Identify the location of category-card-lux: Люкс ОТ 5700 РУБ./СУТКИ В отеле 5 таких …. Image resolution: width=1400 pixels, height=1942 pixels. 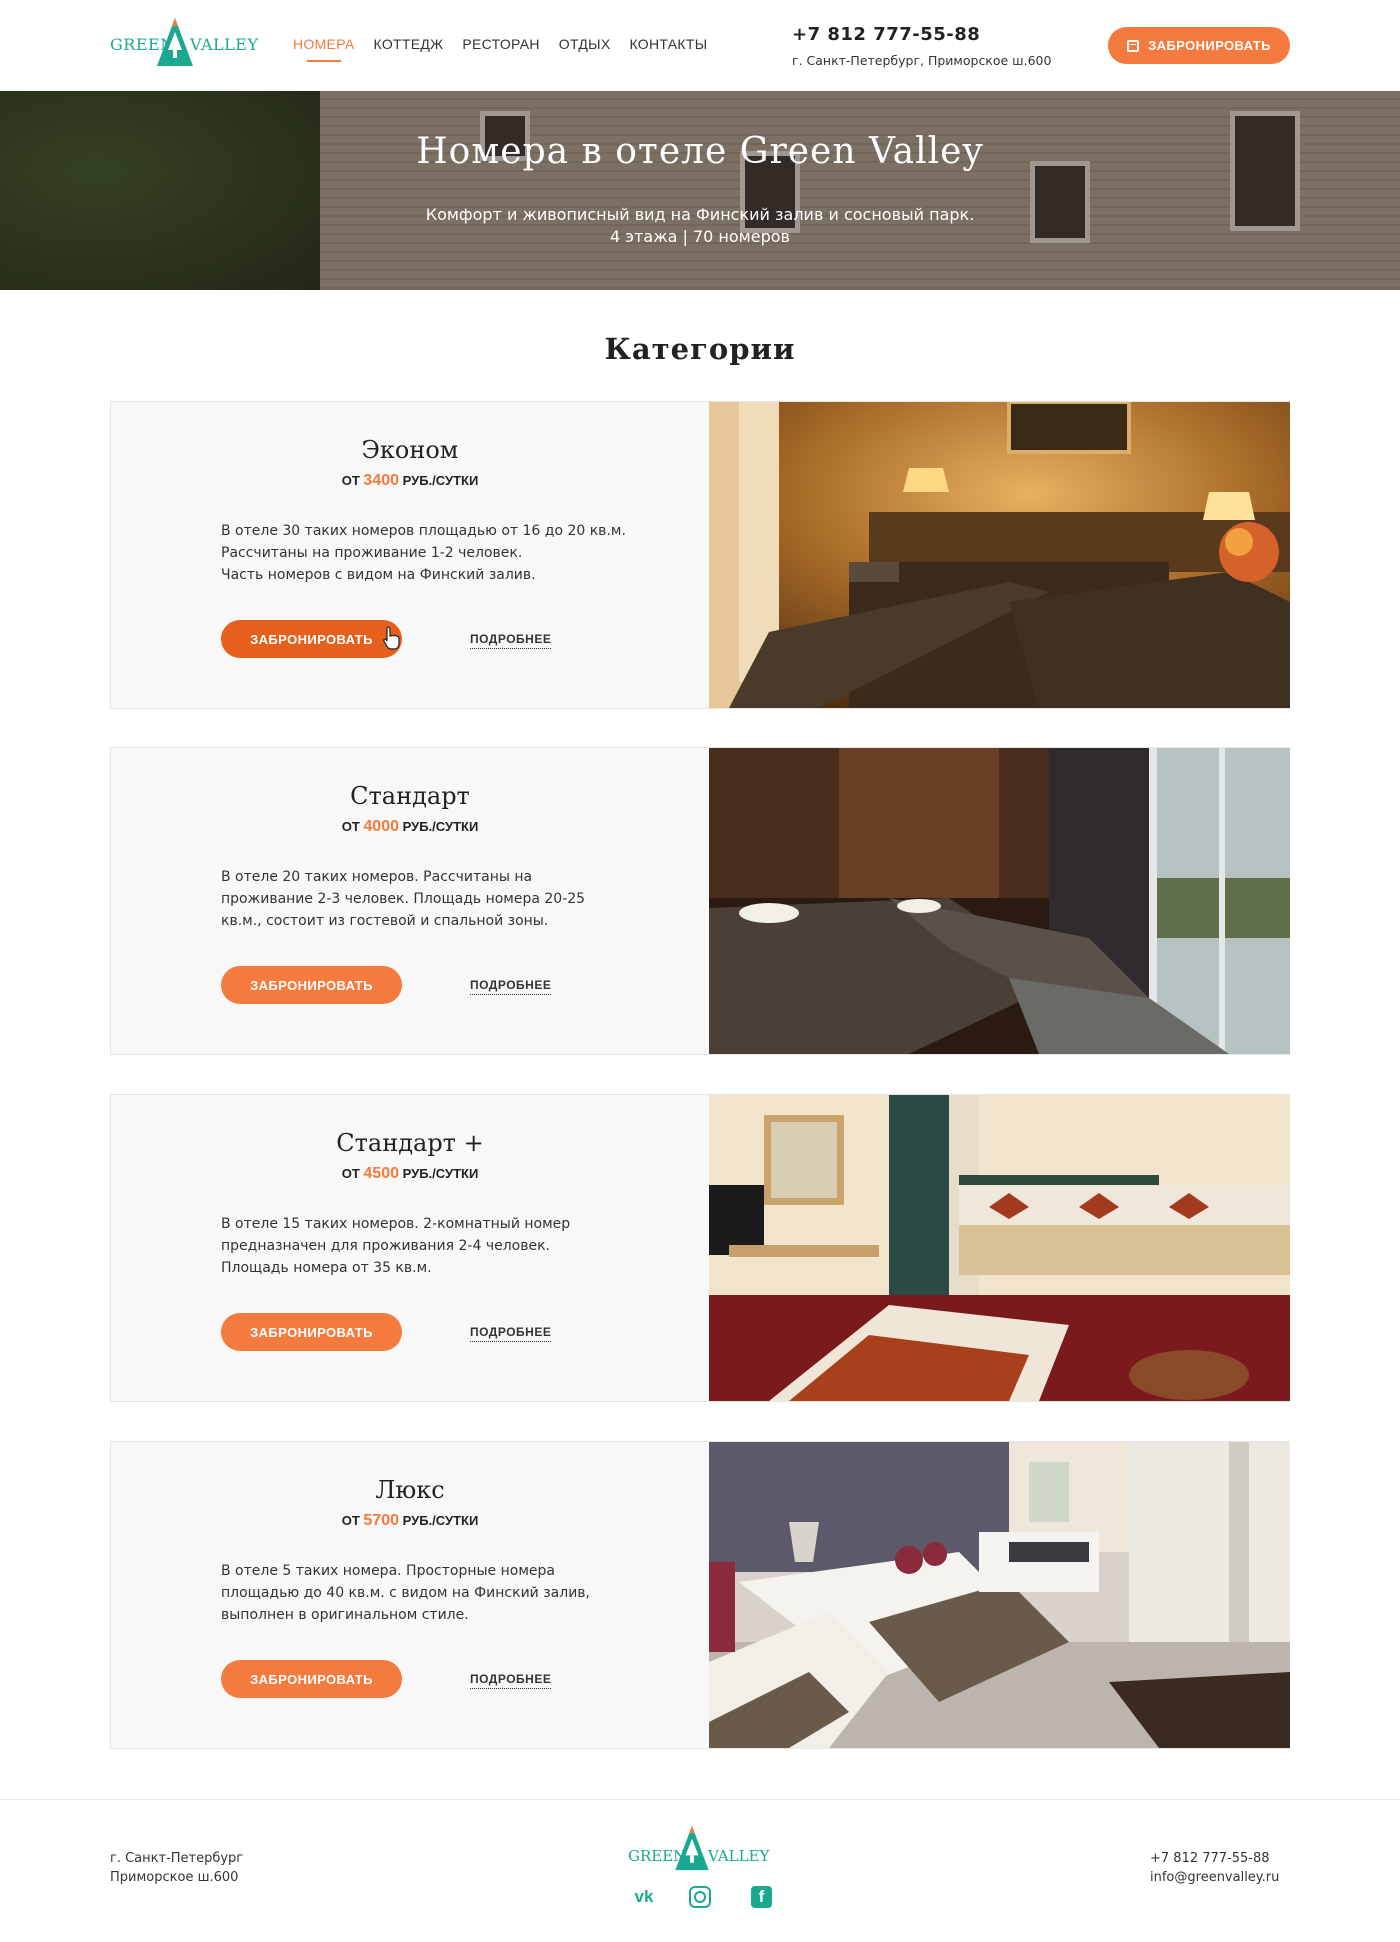
(700, 1595).